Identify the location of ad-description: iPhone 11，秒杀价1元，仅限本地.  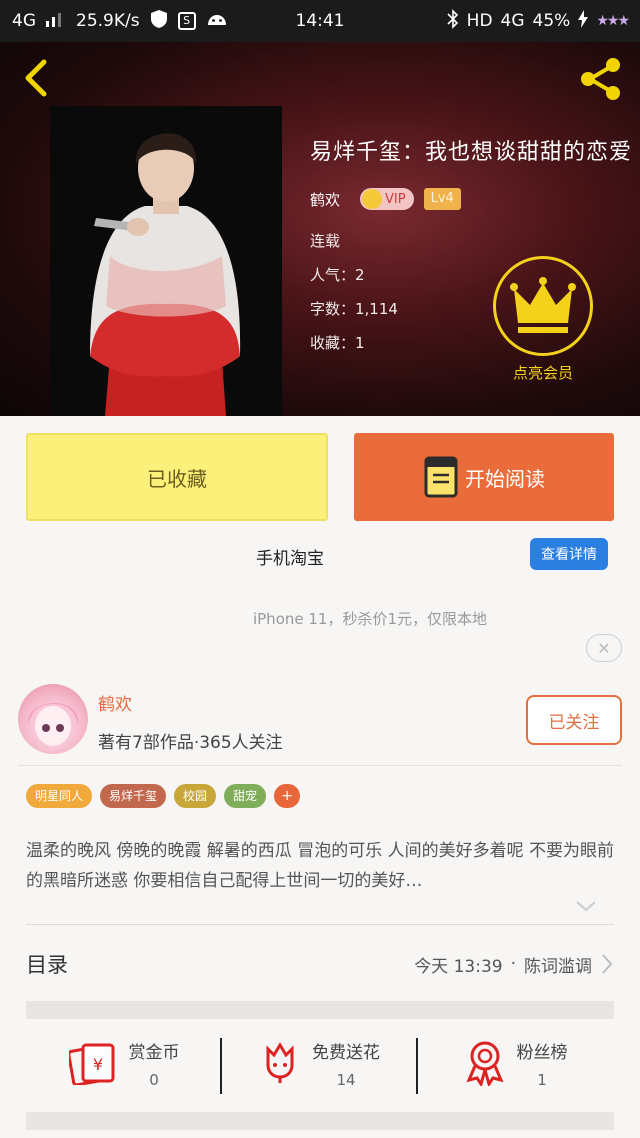
(320, 618).